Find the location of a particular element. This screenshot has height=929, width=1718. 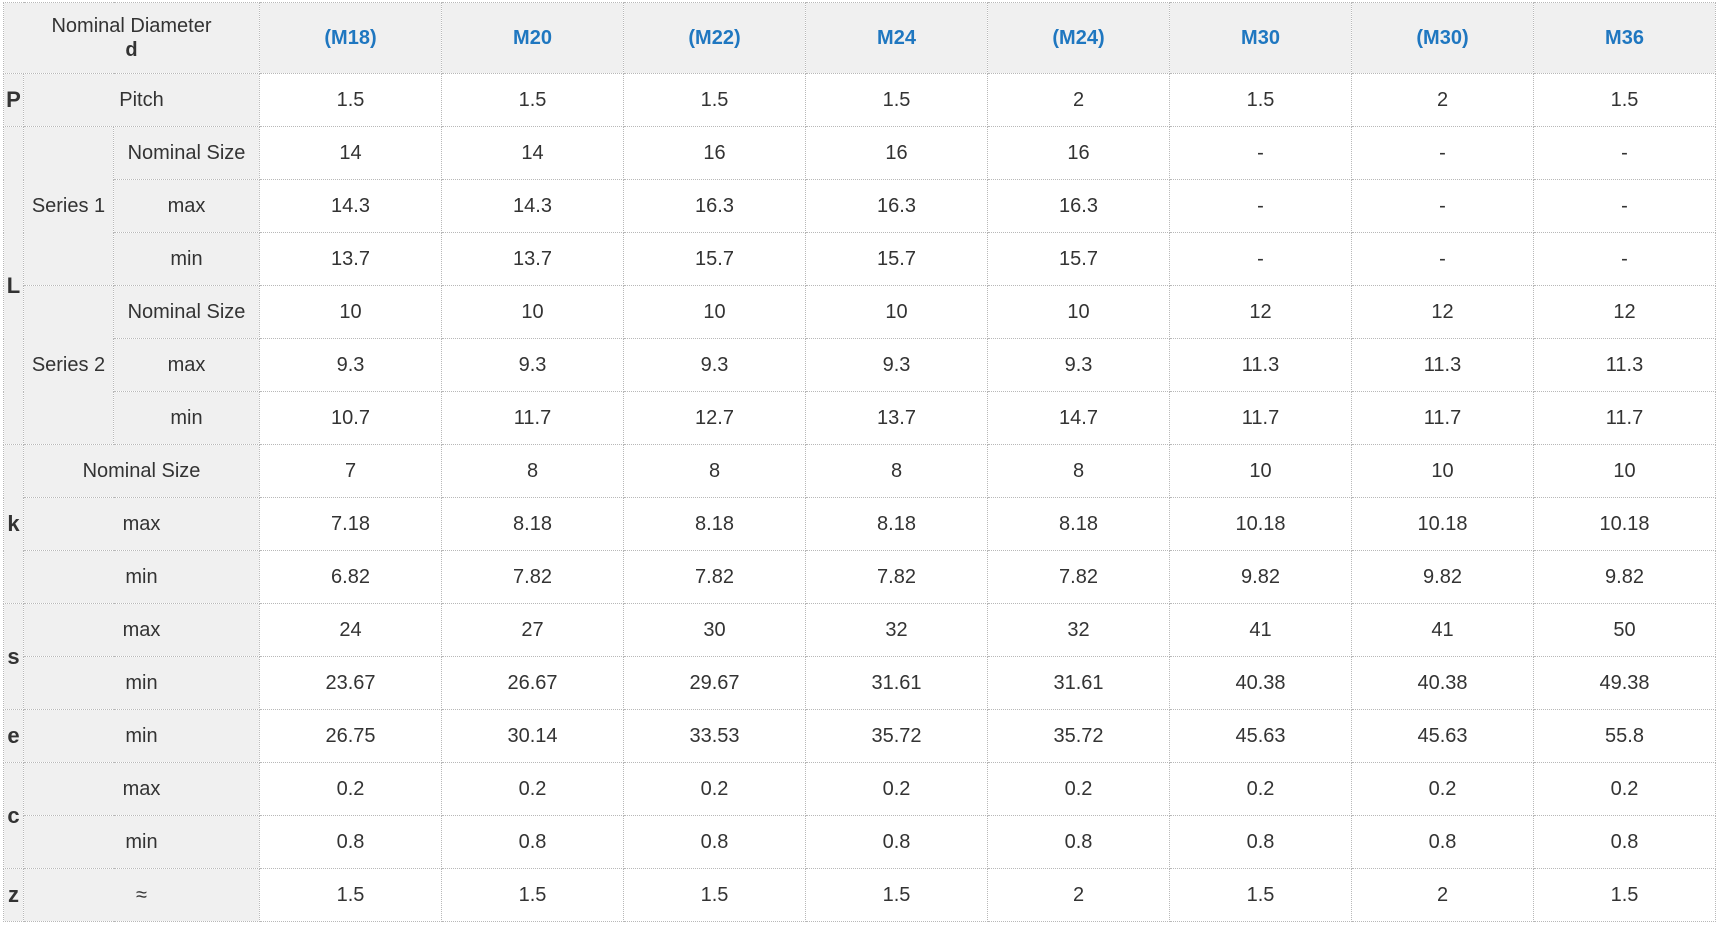

value-cell: 16.3 is located at coordinates (714, 206).